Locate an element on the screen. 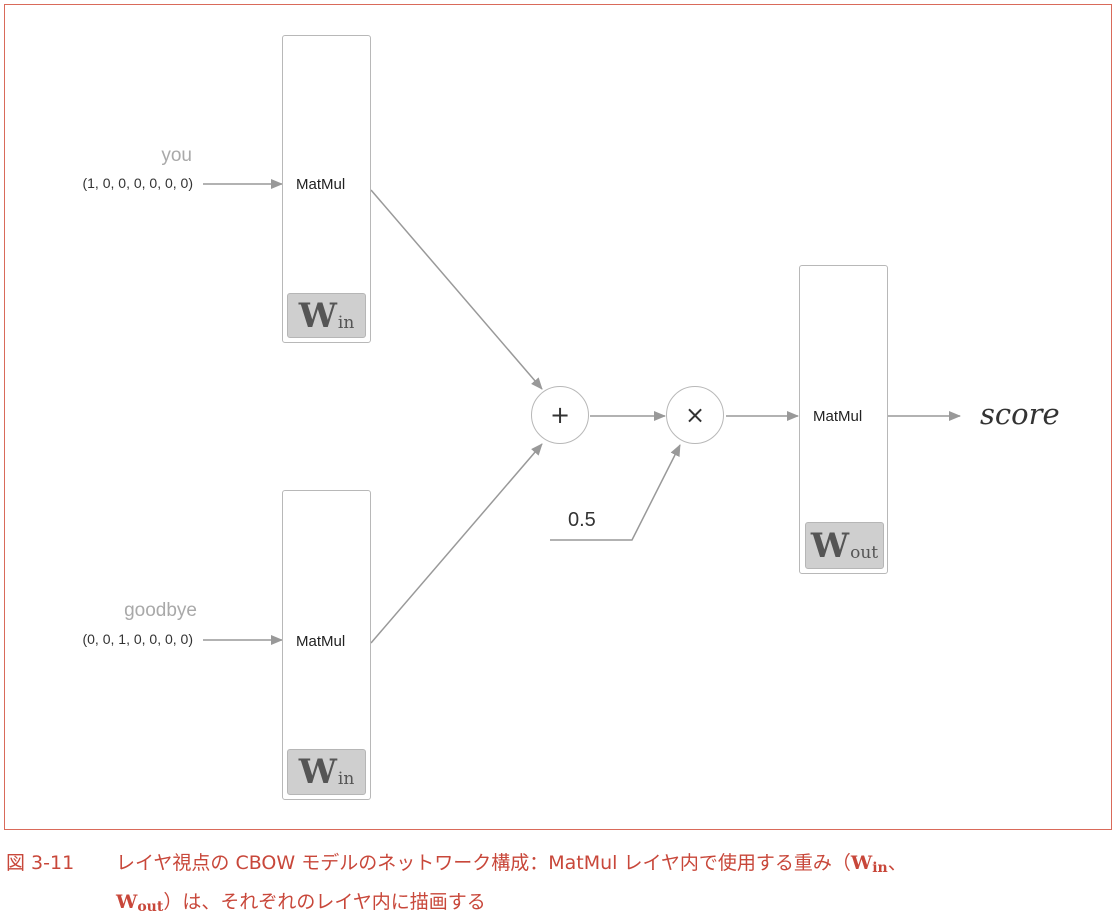 Image resolution: width=1117 pixels, height=924 pixels. multiply-node: × is located at coordinates (695, 415).